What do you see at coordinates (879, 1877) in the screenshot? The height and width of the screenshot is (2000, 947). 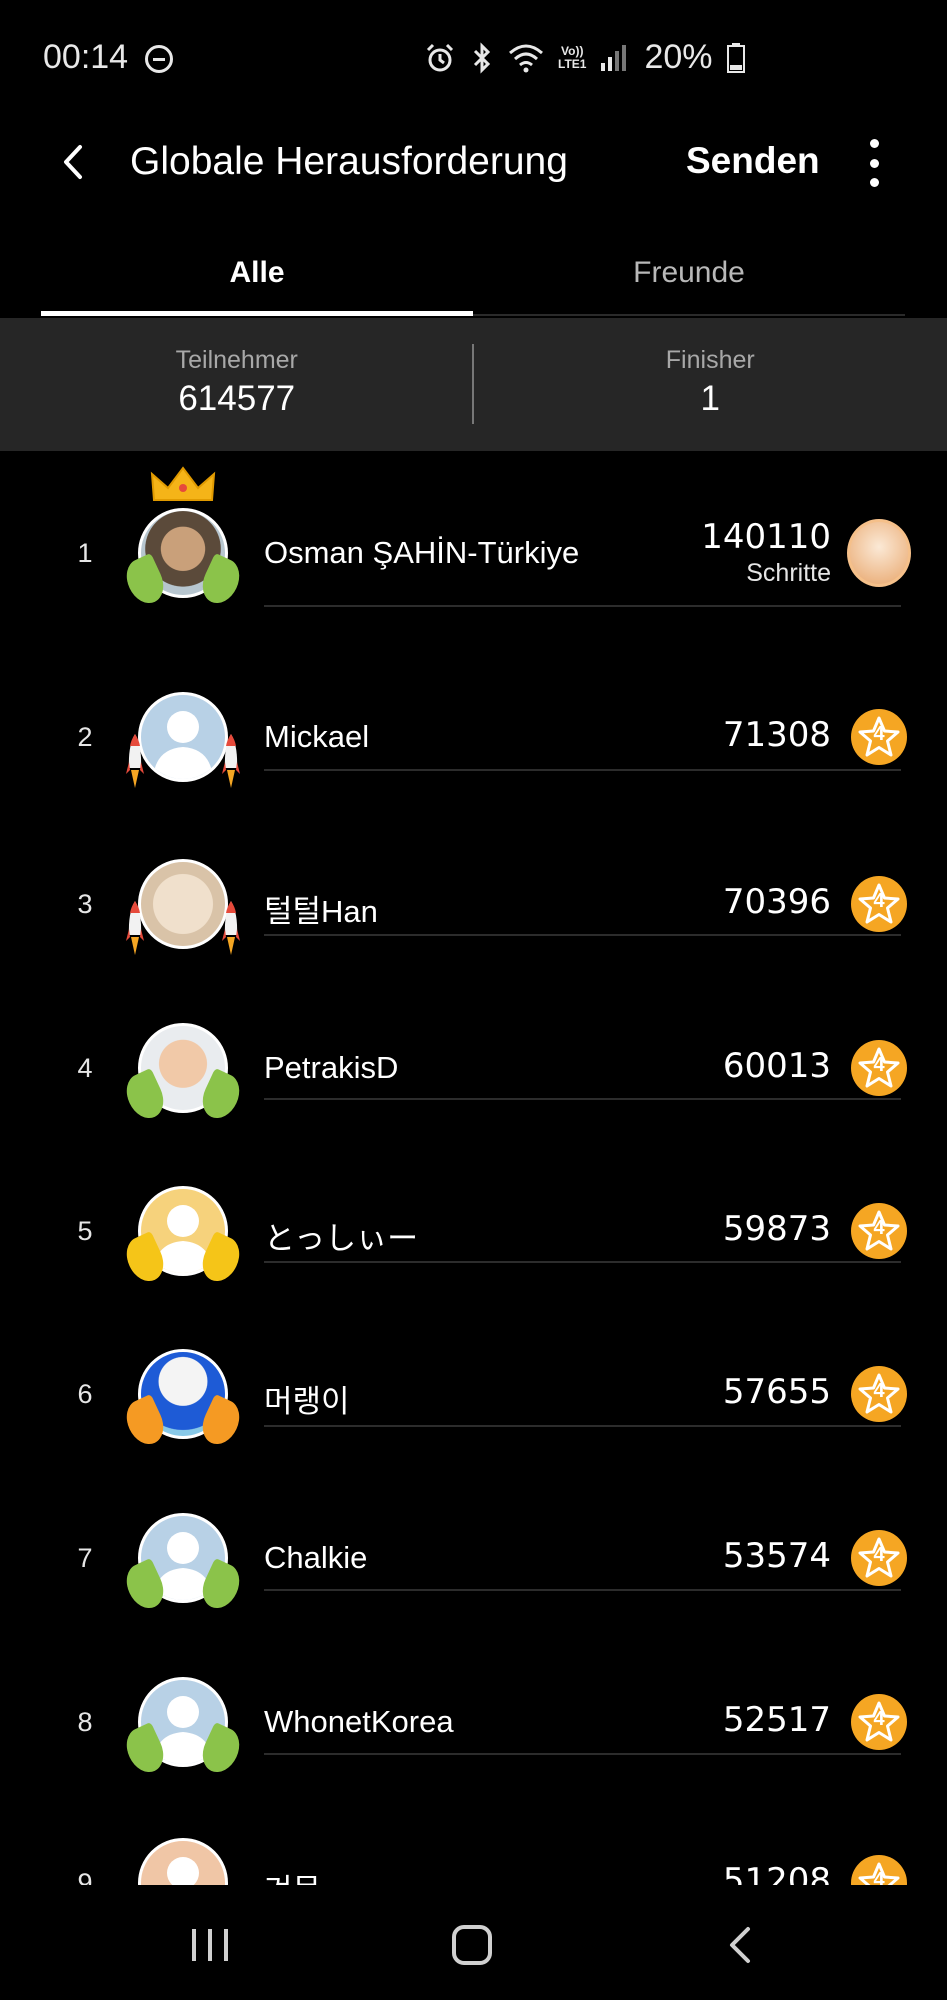 I see `badge-level: 4` at bounding box center [879, 1877].